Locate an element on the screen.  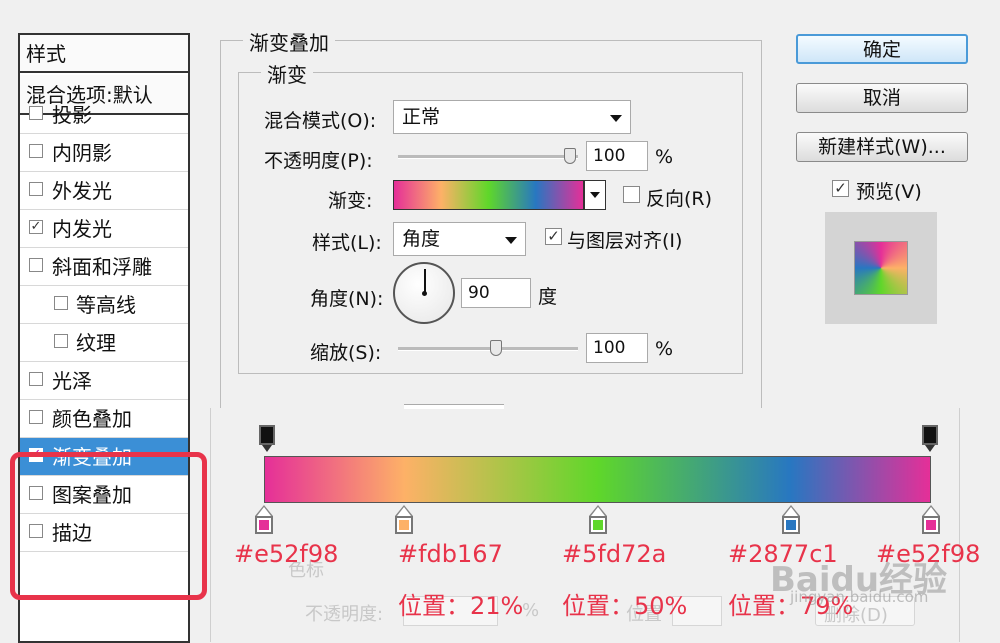
style-item: 描边 is located at coordinates (104, 533).